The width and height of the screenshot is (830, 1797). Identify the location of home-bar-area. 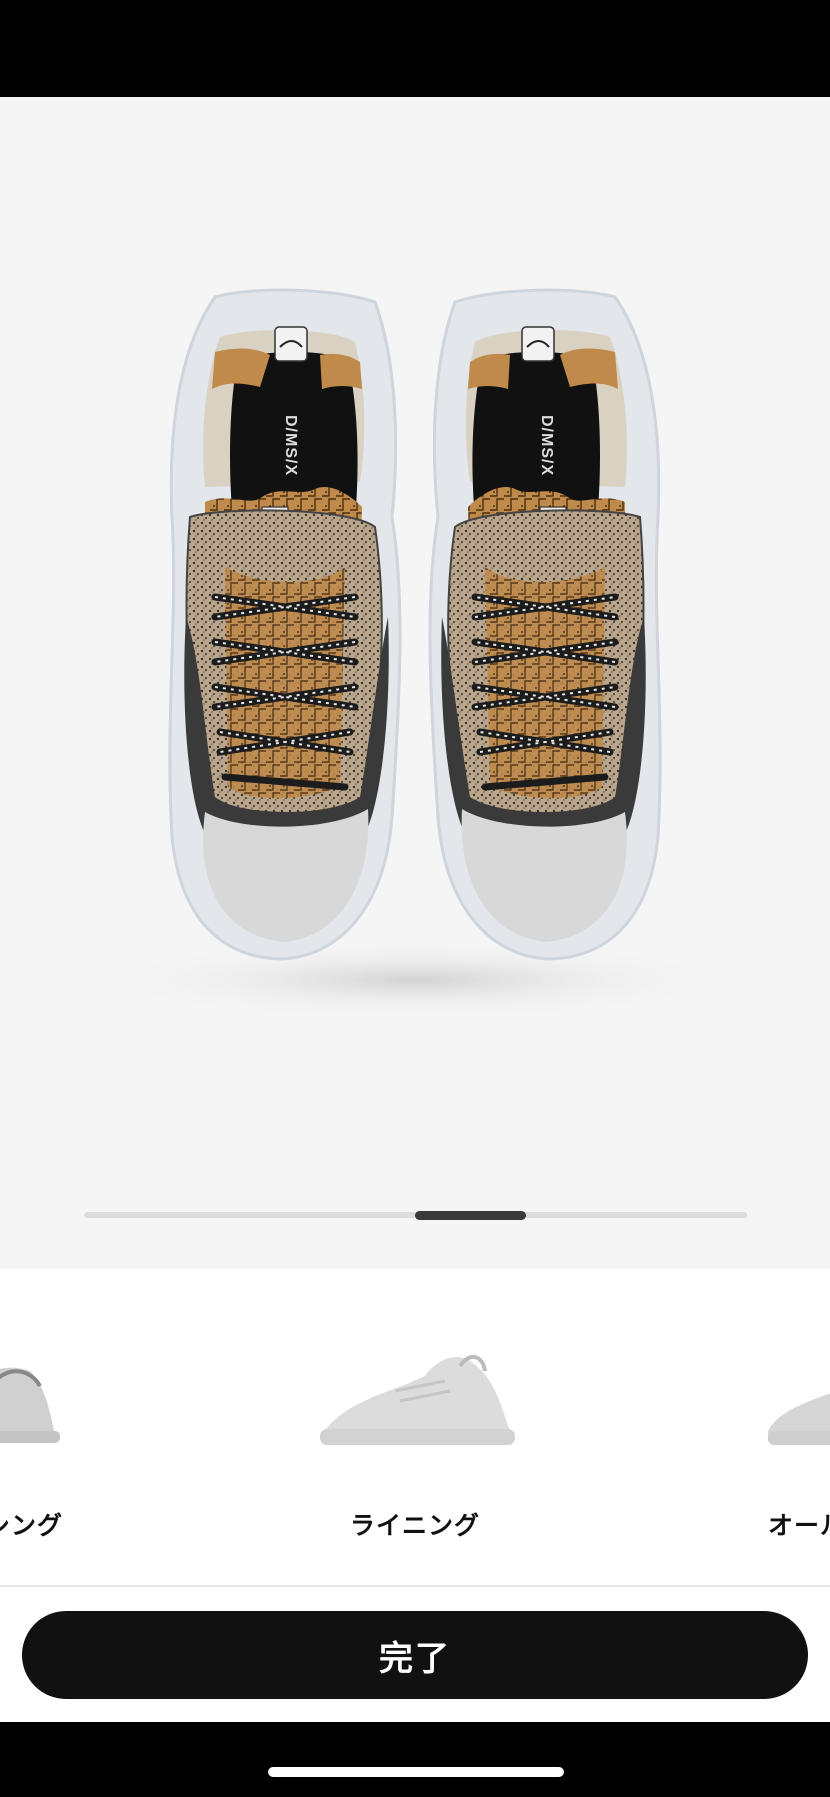
(415, 1759).